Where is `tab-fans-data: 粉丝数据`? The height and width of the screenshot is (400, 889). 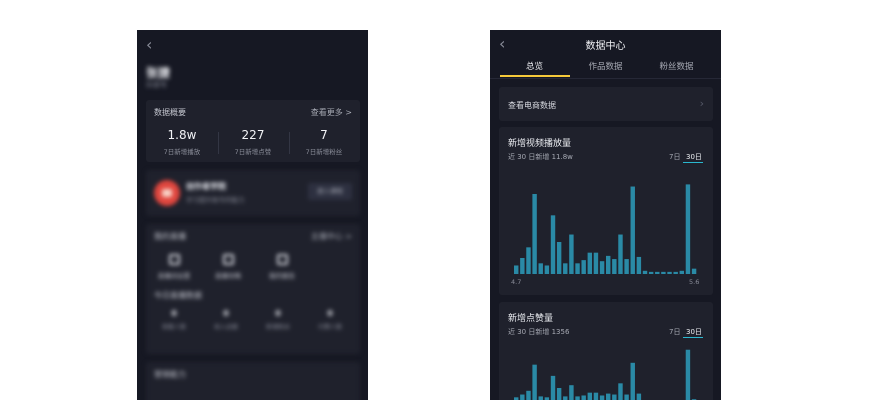
tab-fans-data: 粉丝数据 is located at coordinates (676, 66).